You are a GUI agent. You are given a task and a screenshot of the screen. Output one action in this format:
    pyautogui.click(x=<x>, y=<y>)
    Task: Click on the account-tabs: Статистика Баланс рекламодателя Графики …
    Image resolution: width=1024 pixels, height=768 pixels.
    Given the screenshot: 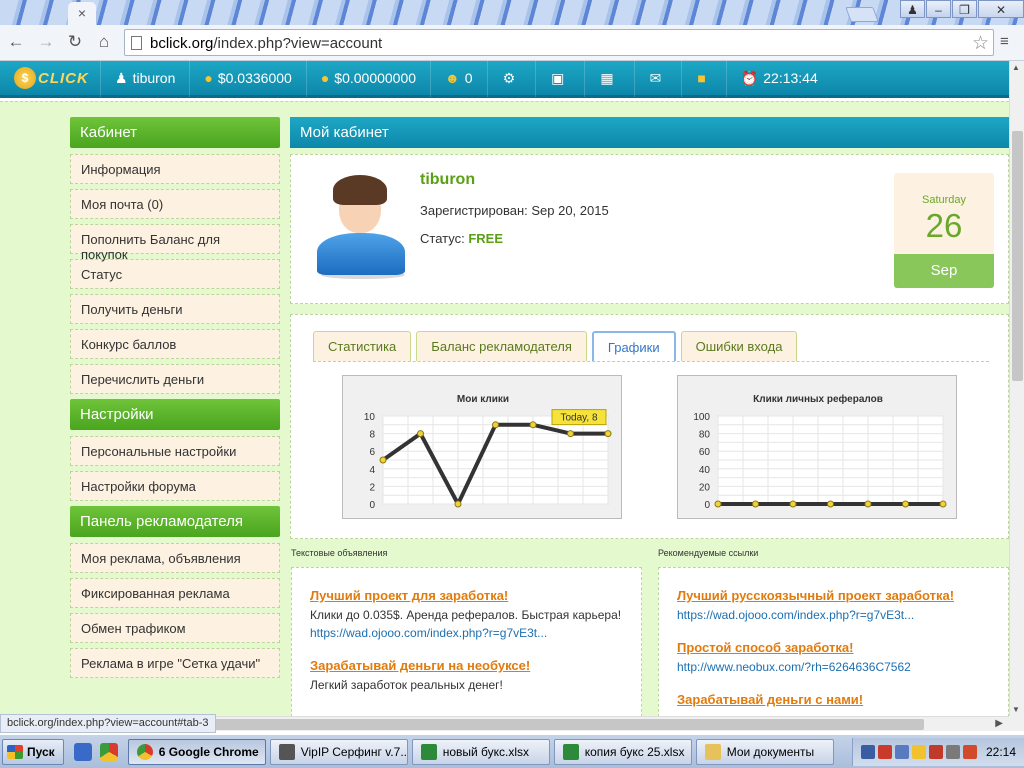 What is the action you would take?
    pyautogui.click(x=651, y=346)
    